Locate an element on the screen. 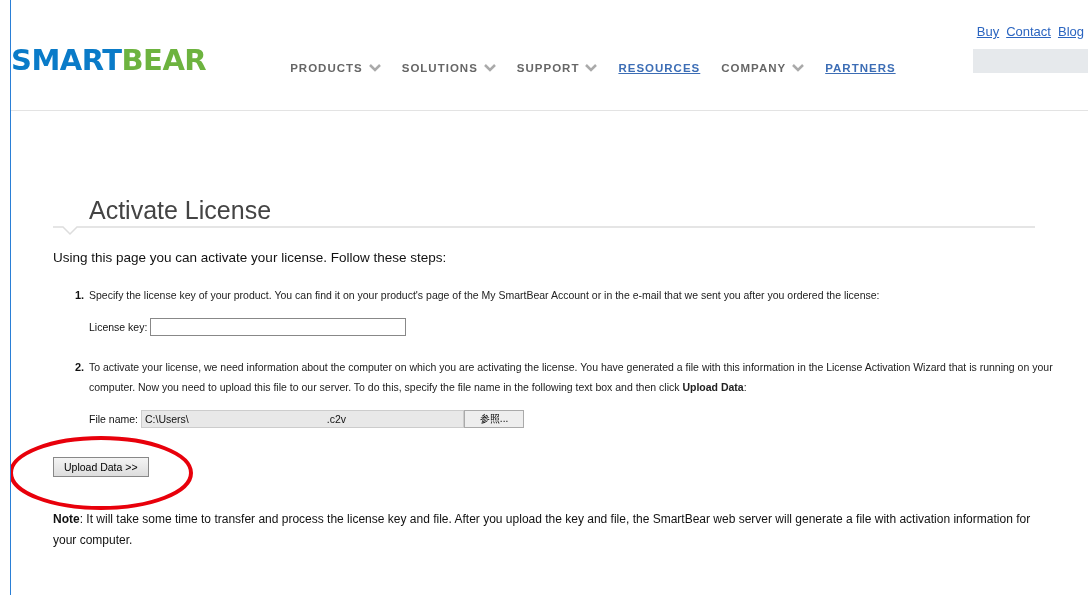 The width and height of the screenshot is (1088, 595). field-label: File name: is located at coordinates (114, 419).